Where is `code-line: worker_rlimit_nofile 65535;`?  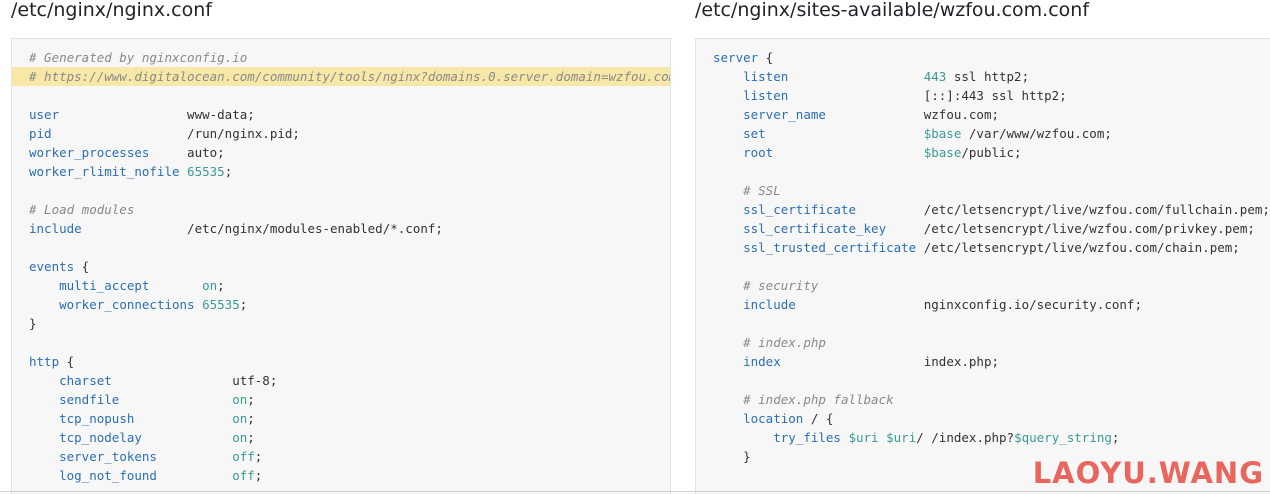 code-line: worker_rlimit_nofile 65535; is located at coordinates (349, 171).